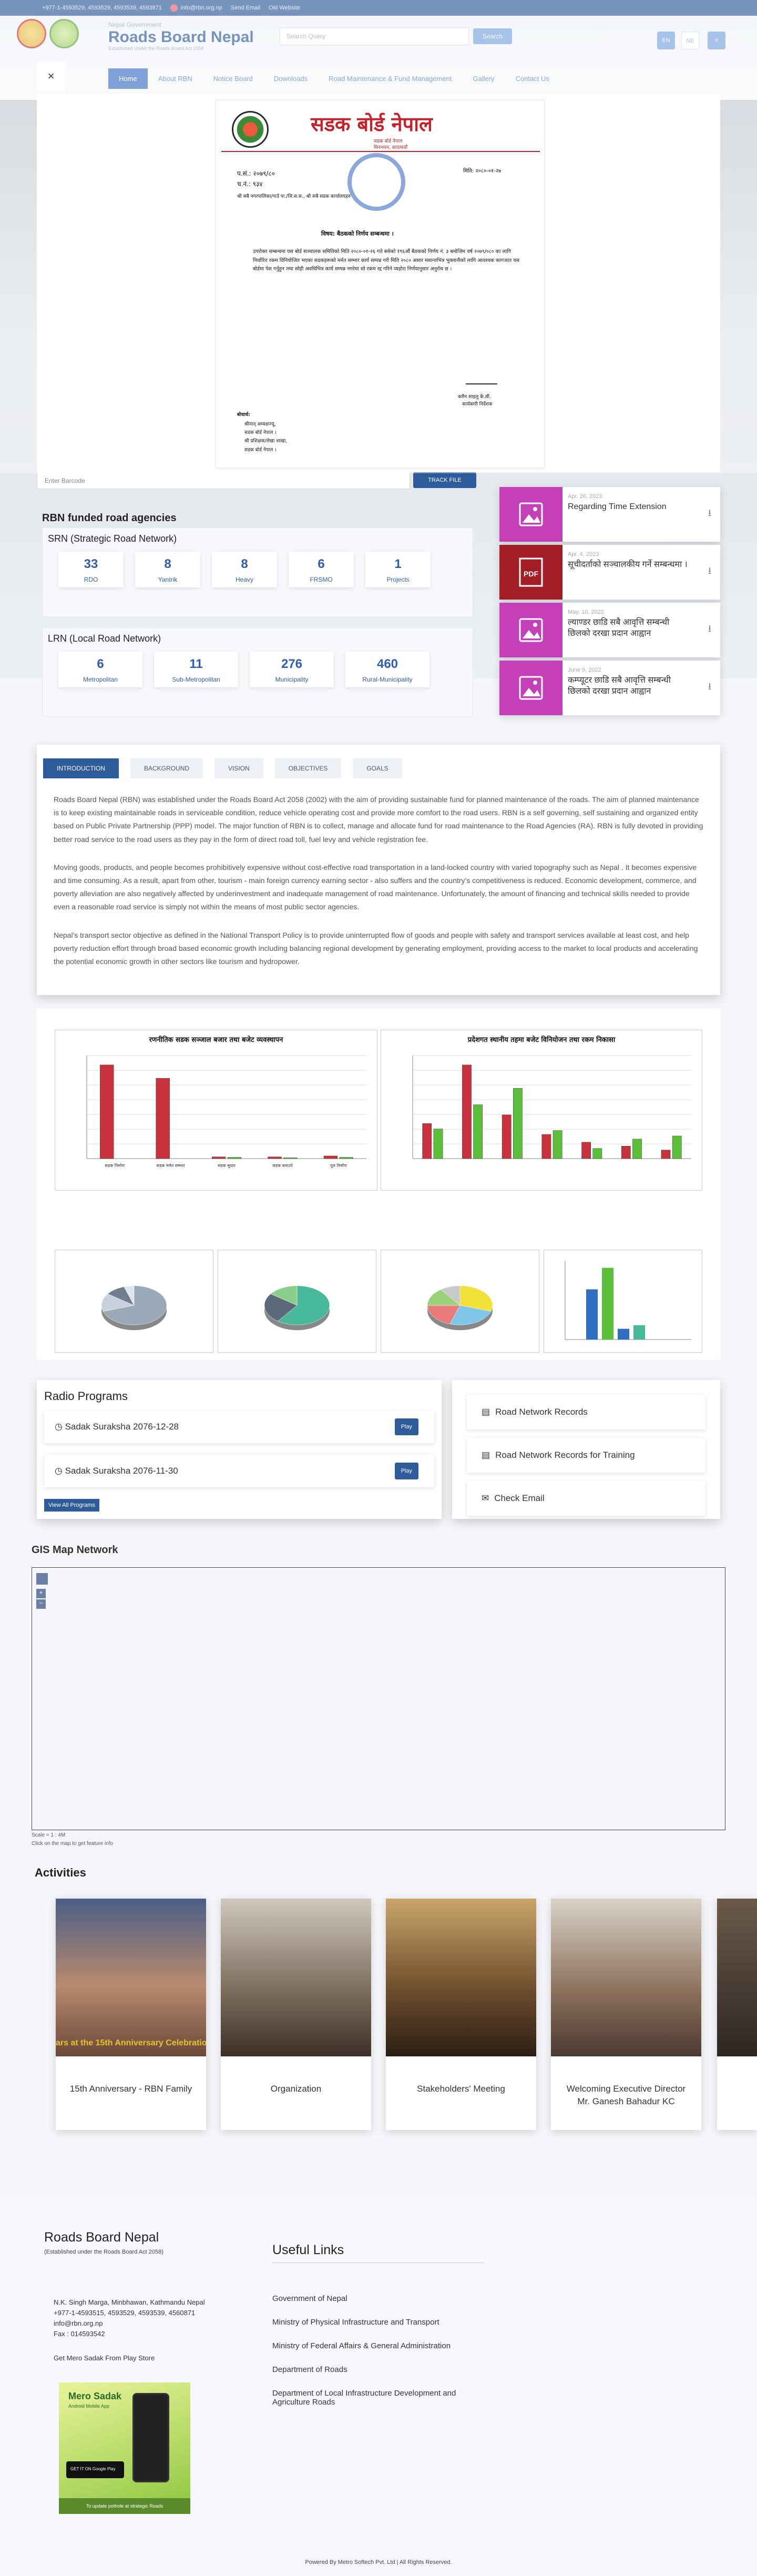 The width and height of the screenshot is (757, 2576). I want to click on letter-cc-line: श्रीमान् अध्यक्षज्यू,, so click(260, 425).